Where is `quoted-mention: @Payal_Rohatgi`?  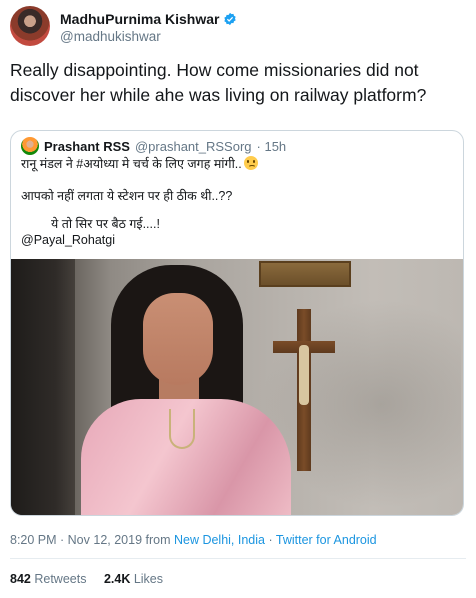
quoted-mention: @Payal_Rohatgi is located at coordinates (68, 240).